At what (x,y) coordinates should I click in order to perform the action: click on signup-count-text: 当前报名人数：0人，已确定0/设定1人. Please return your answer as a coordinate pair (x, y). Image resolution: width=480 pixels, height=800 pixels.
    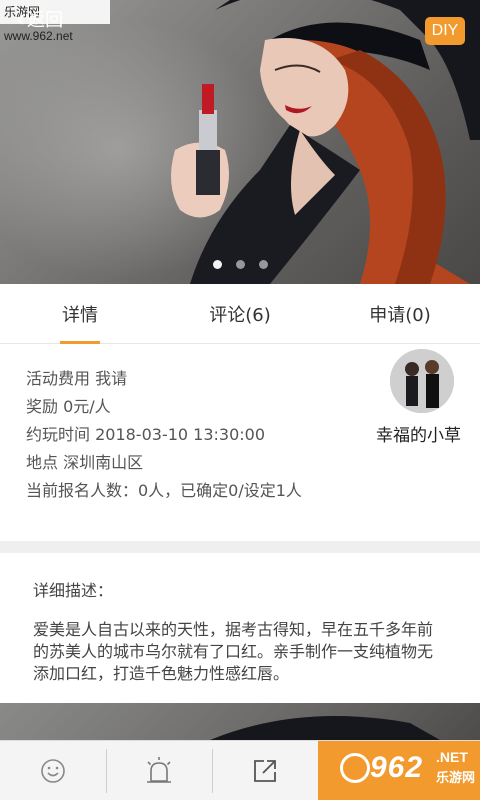
    Looking at the image, I should click on (164, 490).